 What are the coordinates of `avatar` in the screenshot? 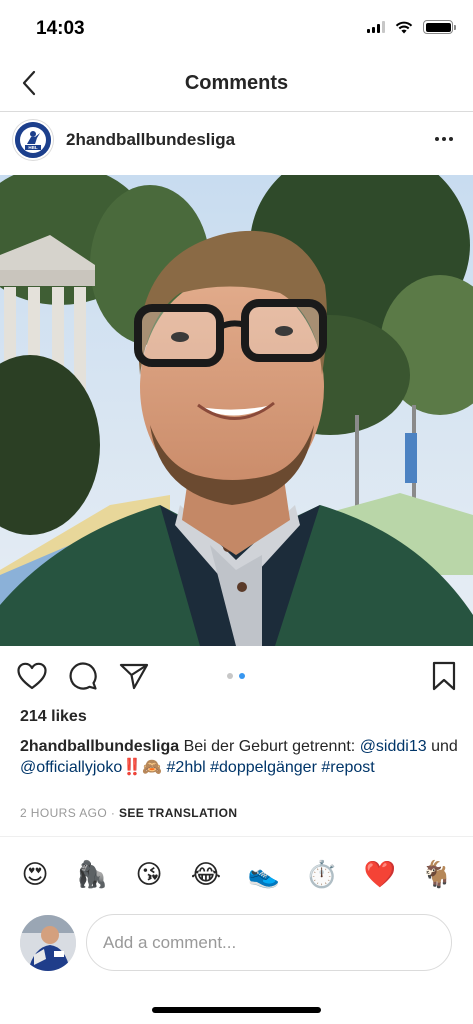 It's located at (48, 943).